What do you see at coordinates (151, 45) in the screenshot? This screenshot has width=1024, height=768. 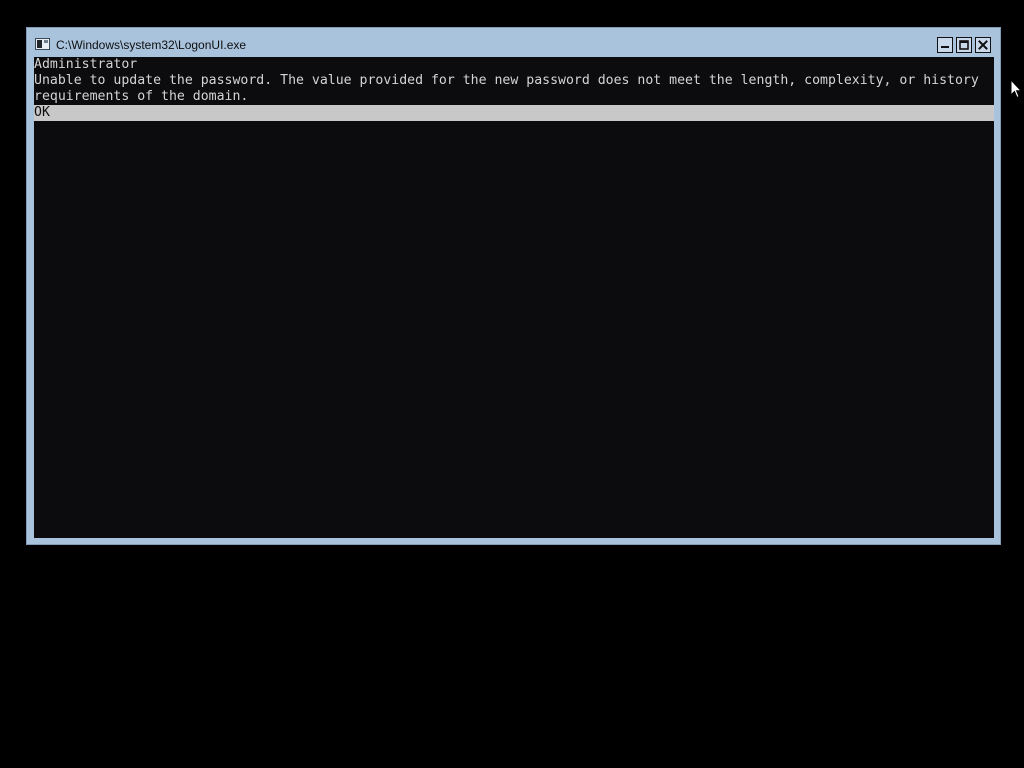 I see `window-title: C:\Windows\system32\LogonUI.exe` at bounding box center [151, 45].